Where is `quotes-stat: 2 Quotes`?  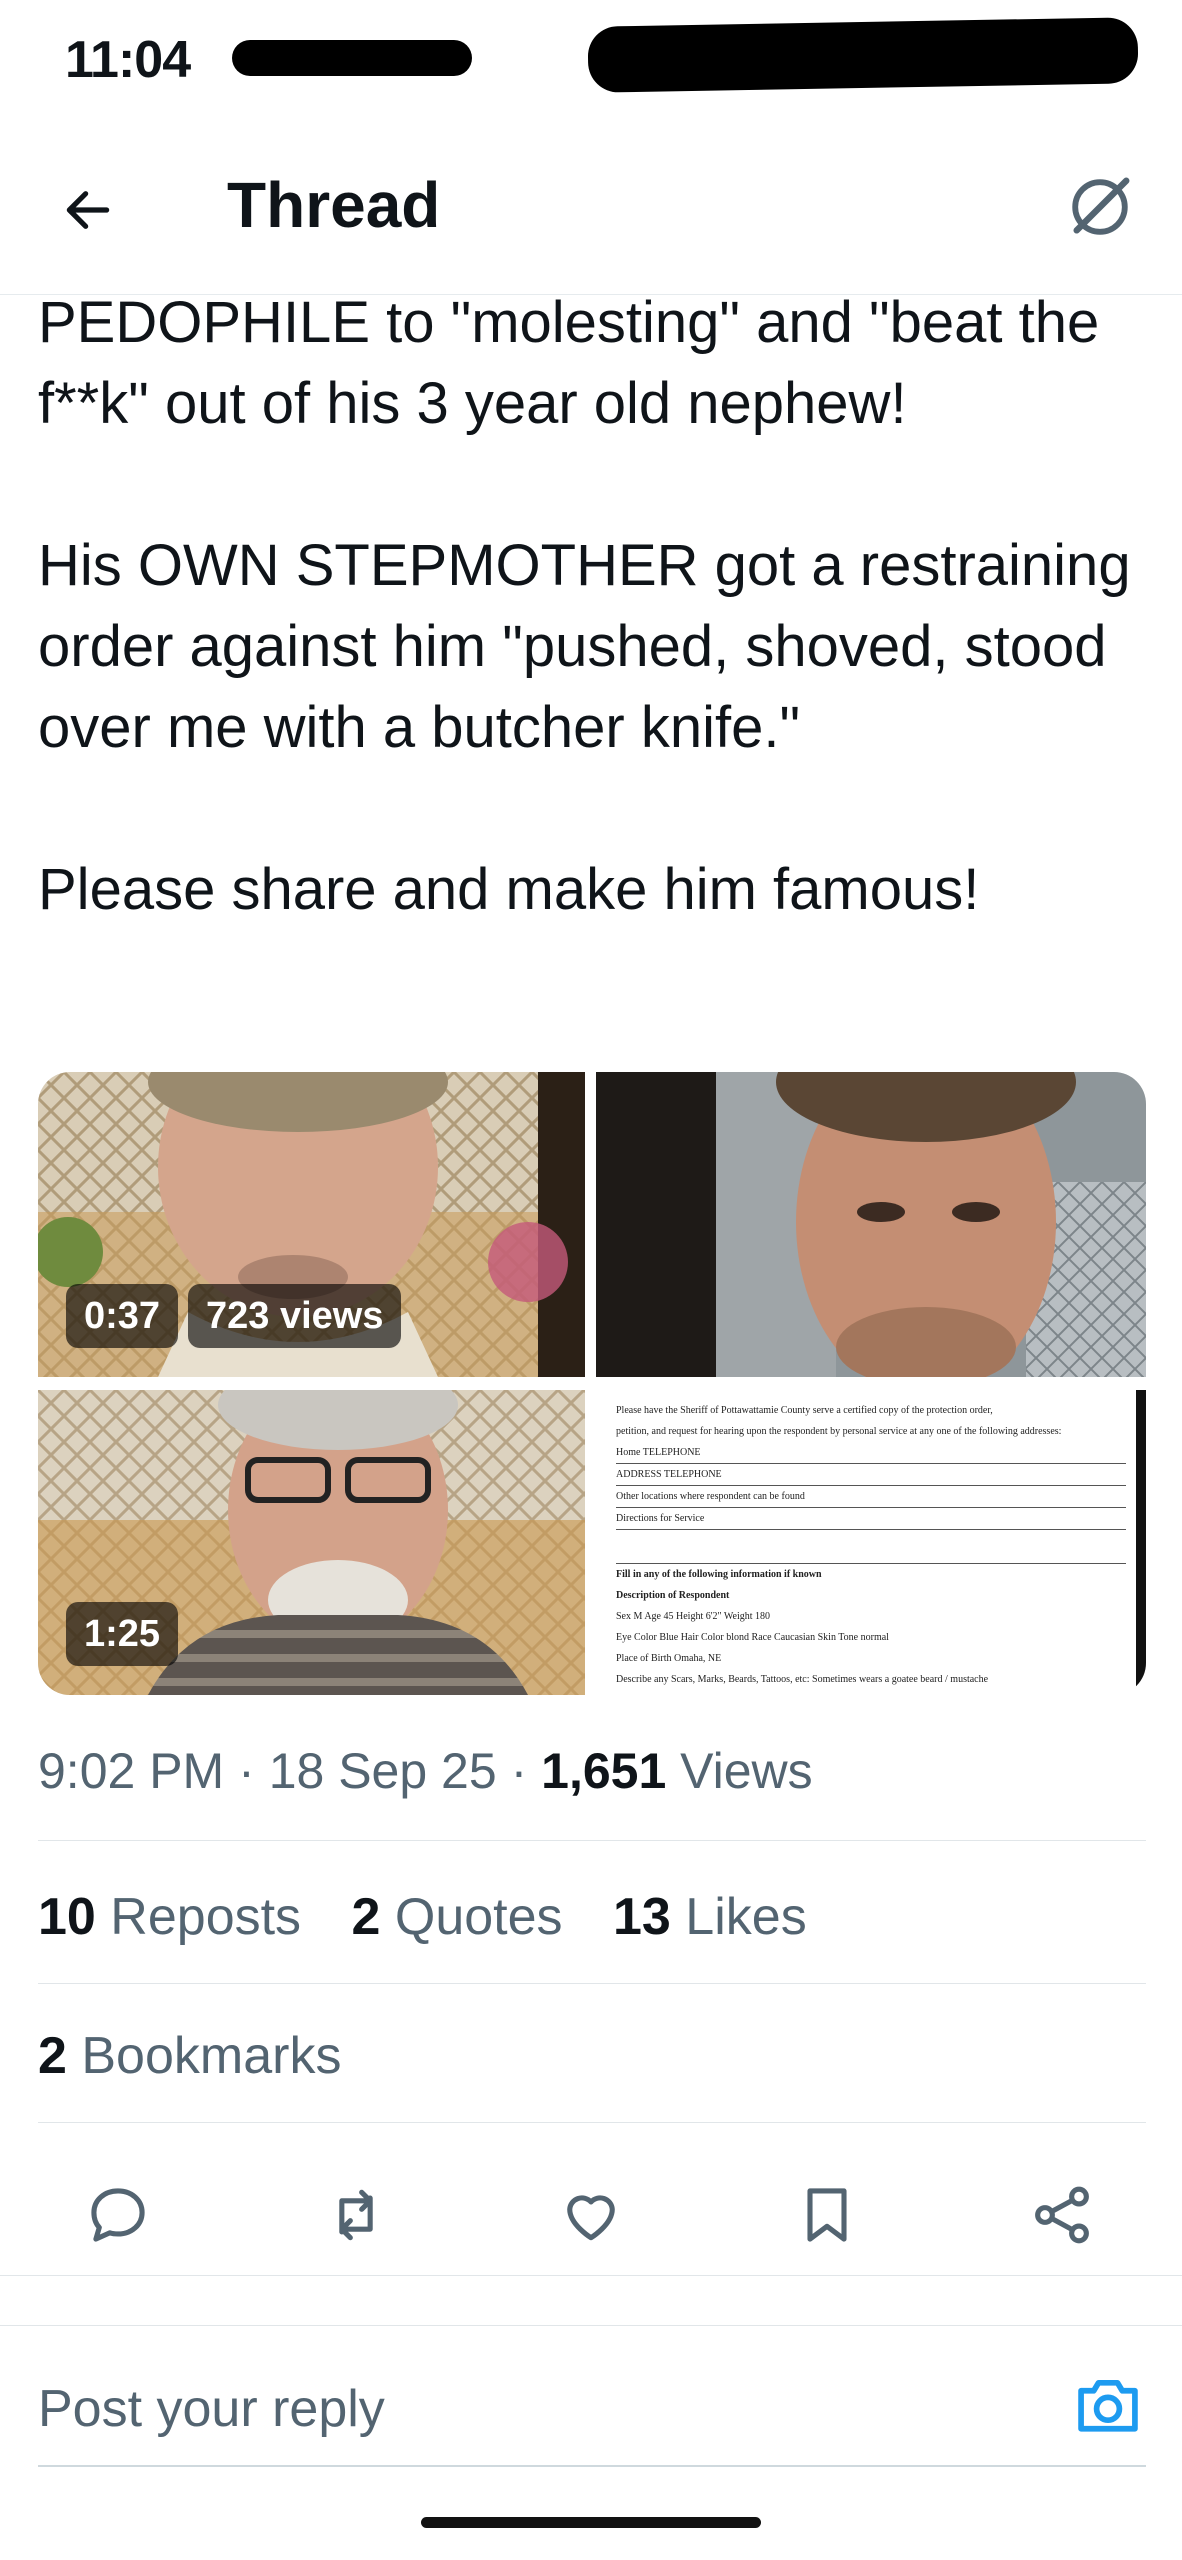 quotes-stat: 2 Quotes is located at coordinates (457, 1917).